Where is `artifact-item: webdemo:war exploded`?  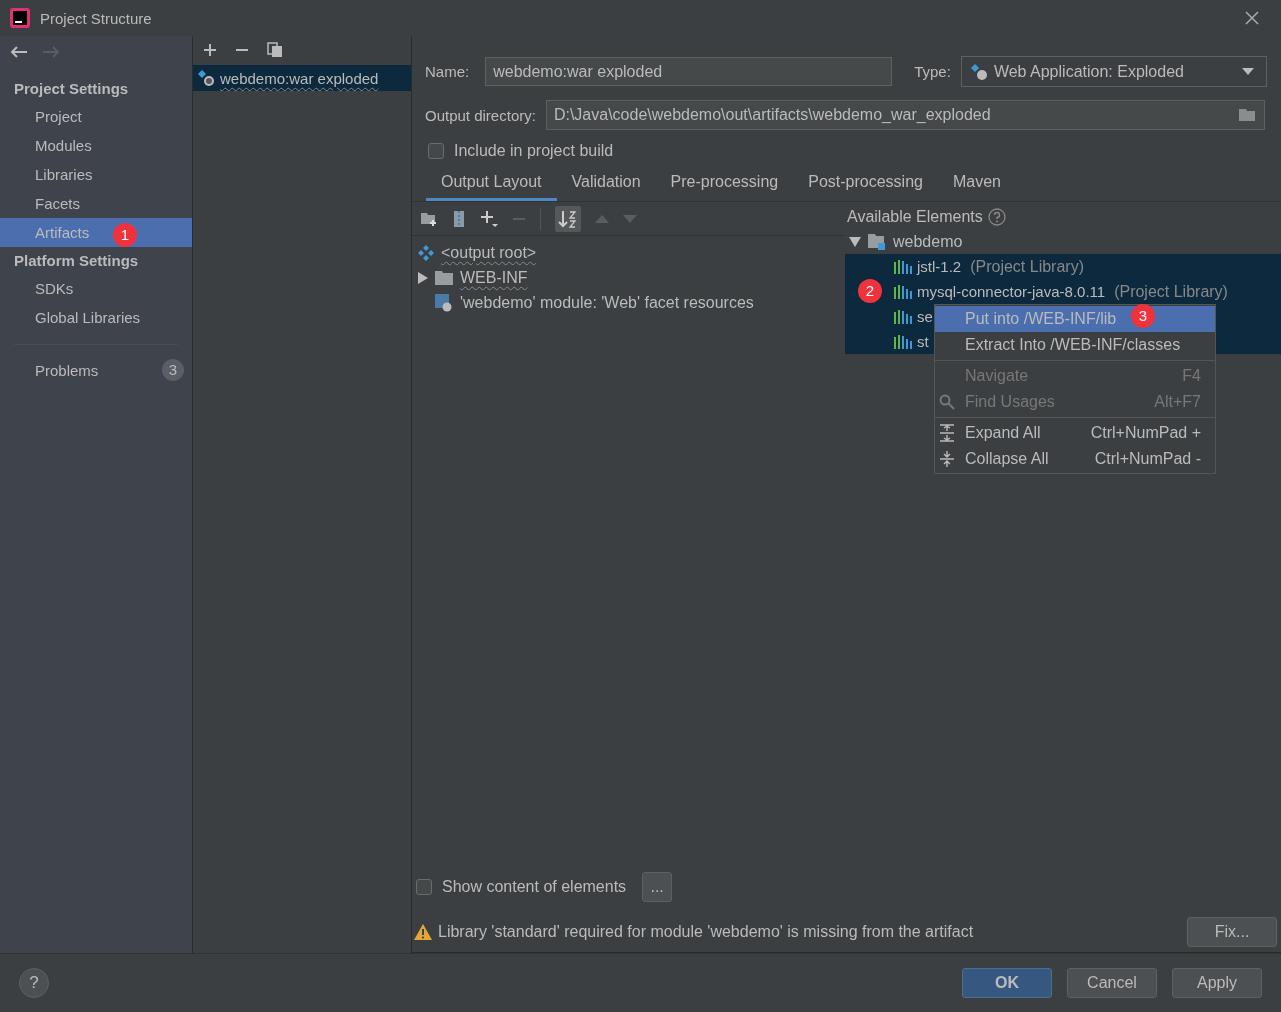
artifact-item: webdemo:war exploded is located at coordinates (302, 78).